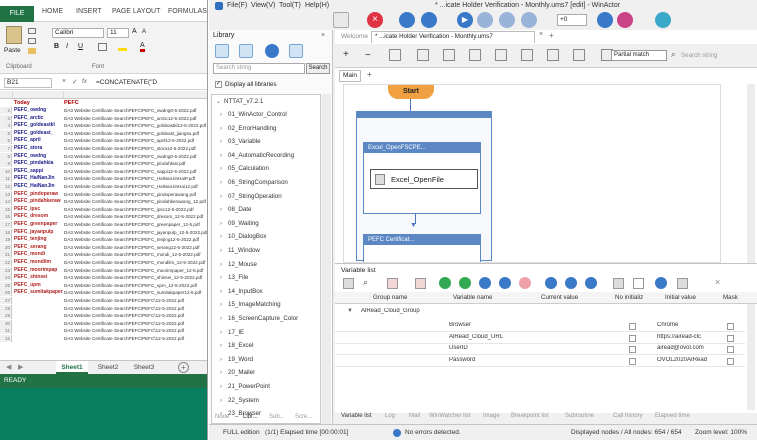 This screenshot has height=440, width=757. What do you see at coordinates (251, 196) in the screenshot?
I see `library-item: › 07_StringOperation` at bounding box center [251, 196].